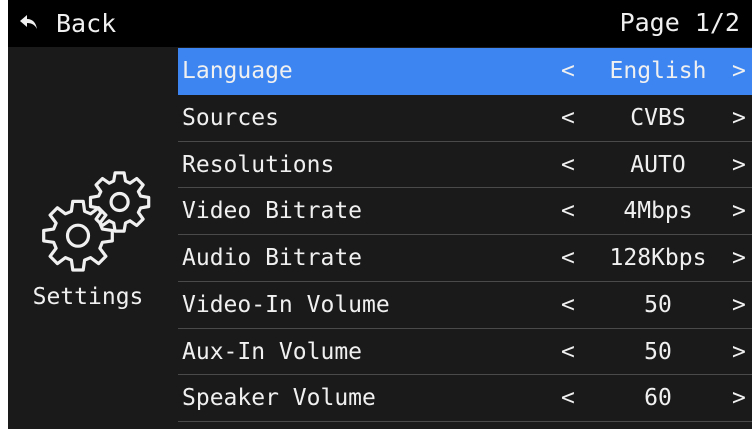 The width and height of the screenshot is (752, 429). What do you see at coordinates (88, 297) in the screenshot?
I see `settings-label: Settings` at bounding box center [88, 297].